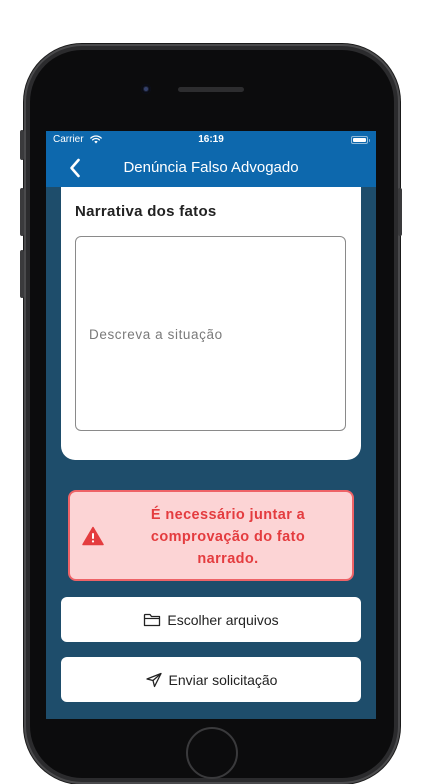  I want to click on page-title: Denúncia Falso Advogado, so click(211, 167).